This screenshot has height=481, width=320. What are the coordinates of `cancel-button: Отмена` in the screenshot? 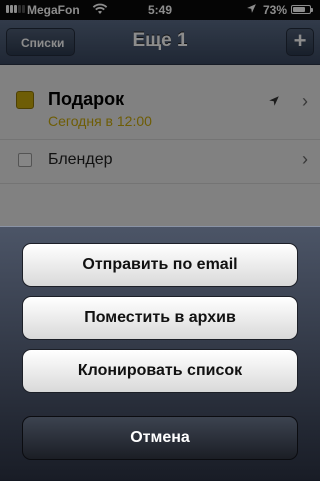 It's located at (160, 438).